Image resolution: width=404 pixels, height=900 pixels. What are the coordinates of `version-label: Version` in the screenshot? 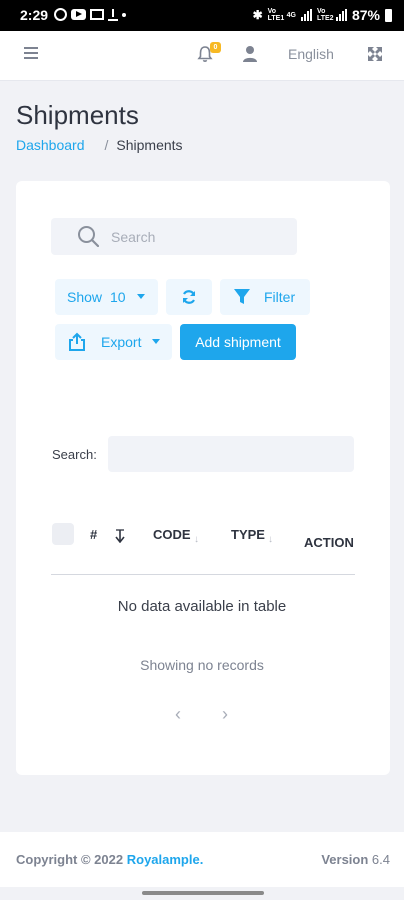 It's located at (345, 859).